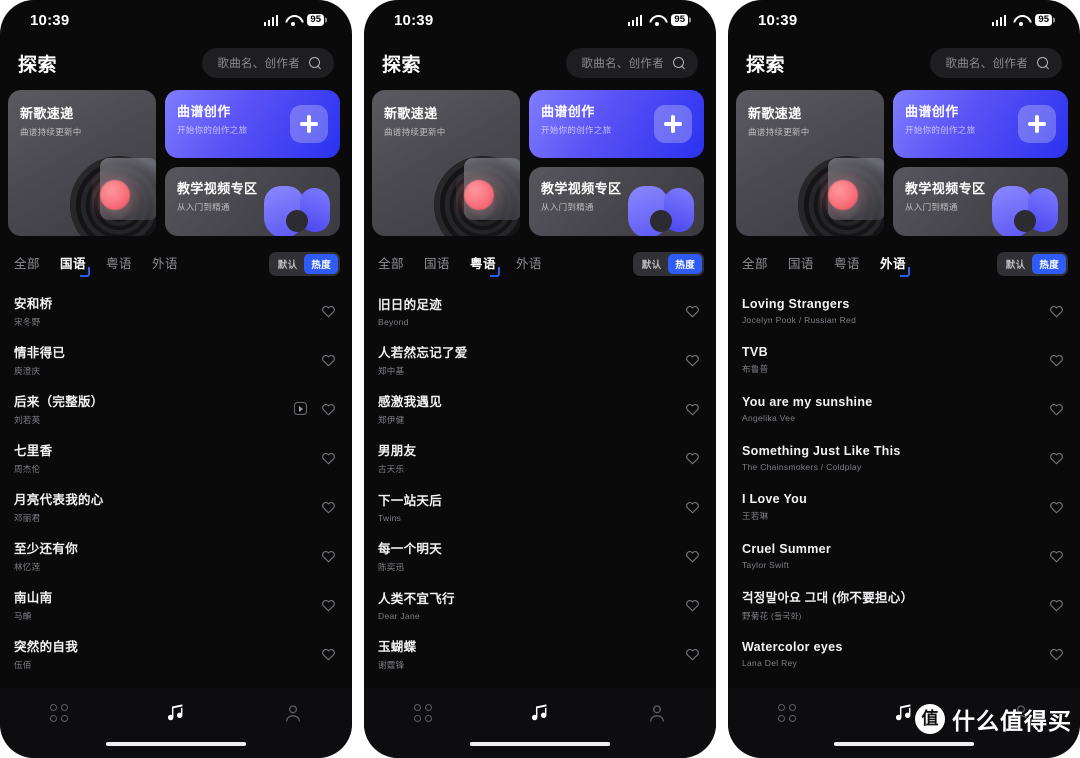 This screenshot has height=758, width=1080. I want to click on song-artist: 古天乐, so click(391, 469).